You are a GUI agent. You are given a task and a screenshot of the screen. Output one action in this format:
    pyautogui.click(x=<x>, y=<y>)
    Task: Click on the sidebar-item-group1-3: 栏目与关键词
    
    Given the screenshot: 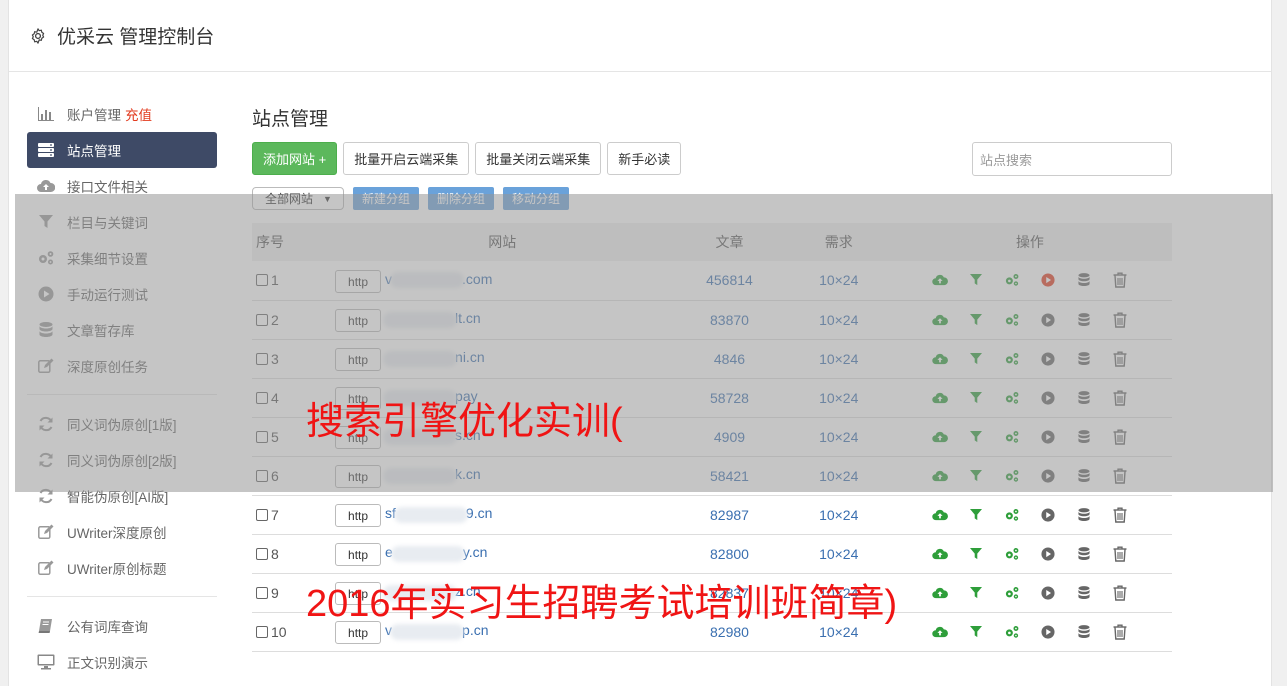 What is the action you would take?
    pyautogui.click(x=122, y=222)
    